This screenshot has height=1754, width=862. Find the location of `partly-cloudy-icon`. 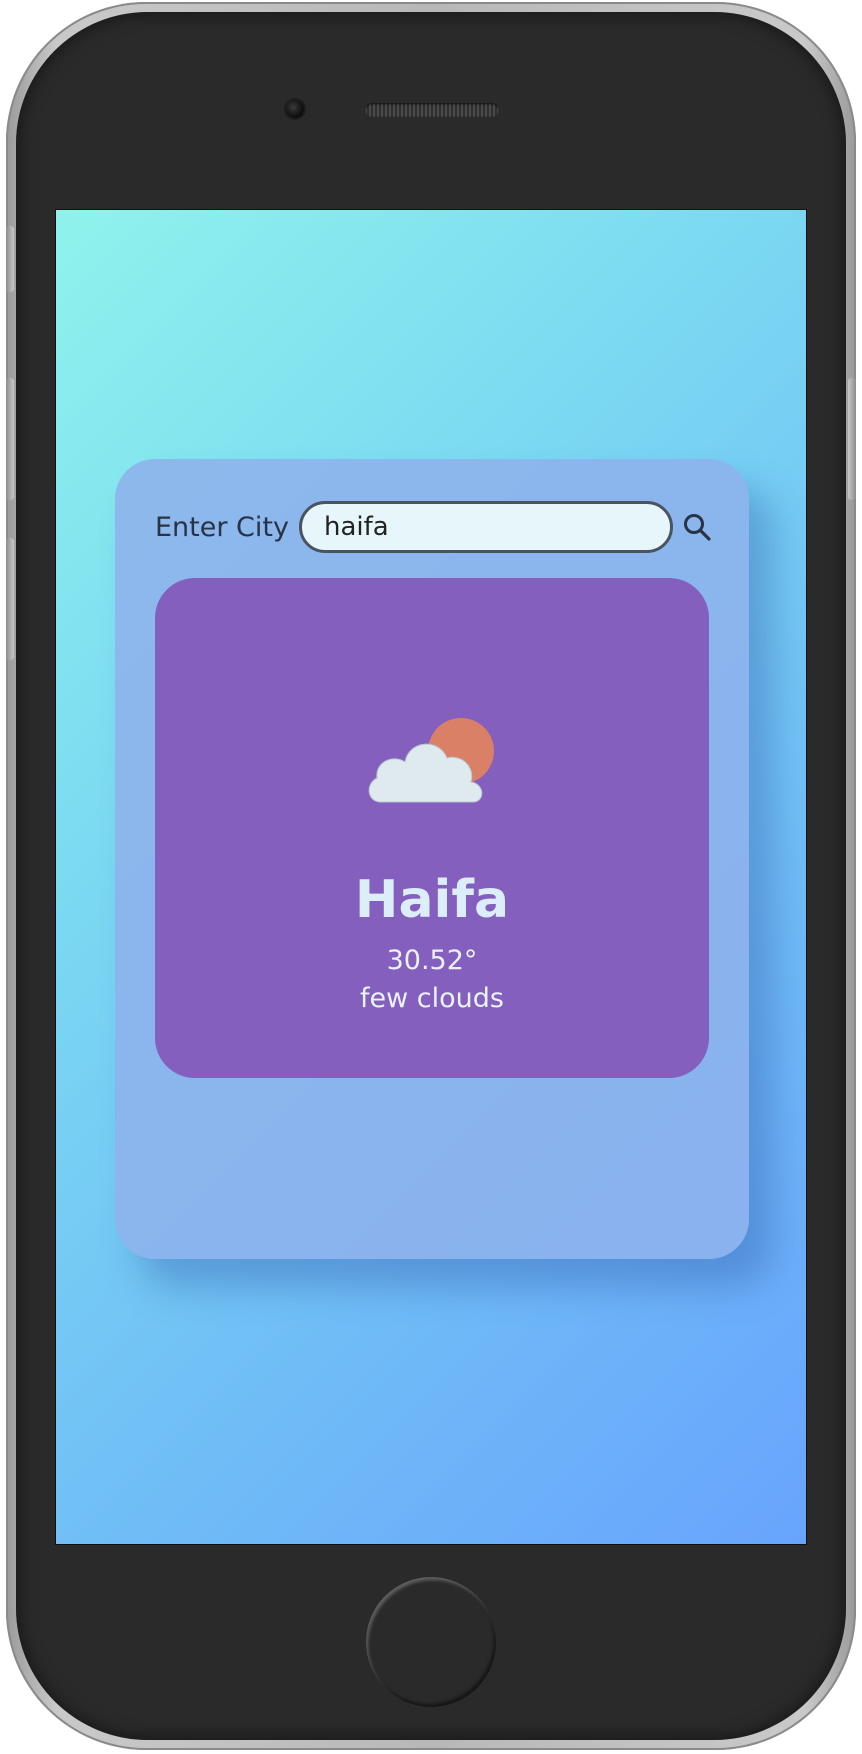

partly-cloudy-icon is located at coordinates (431, 760).